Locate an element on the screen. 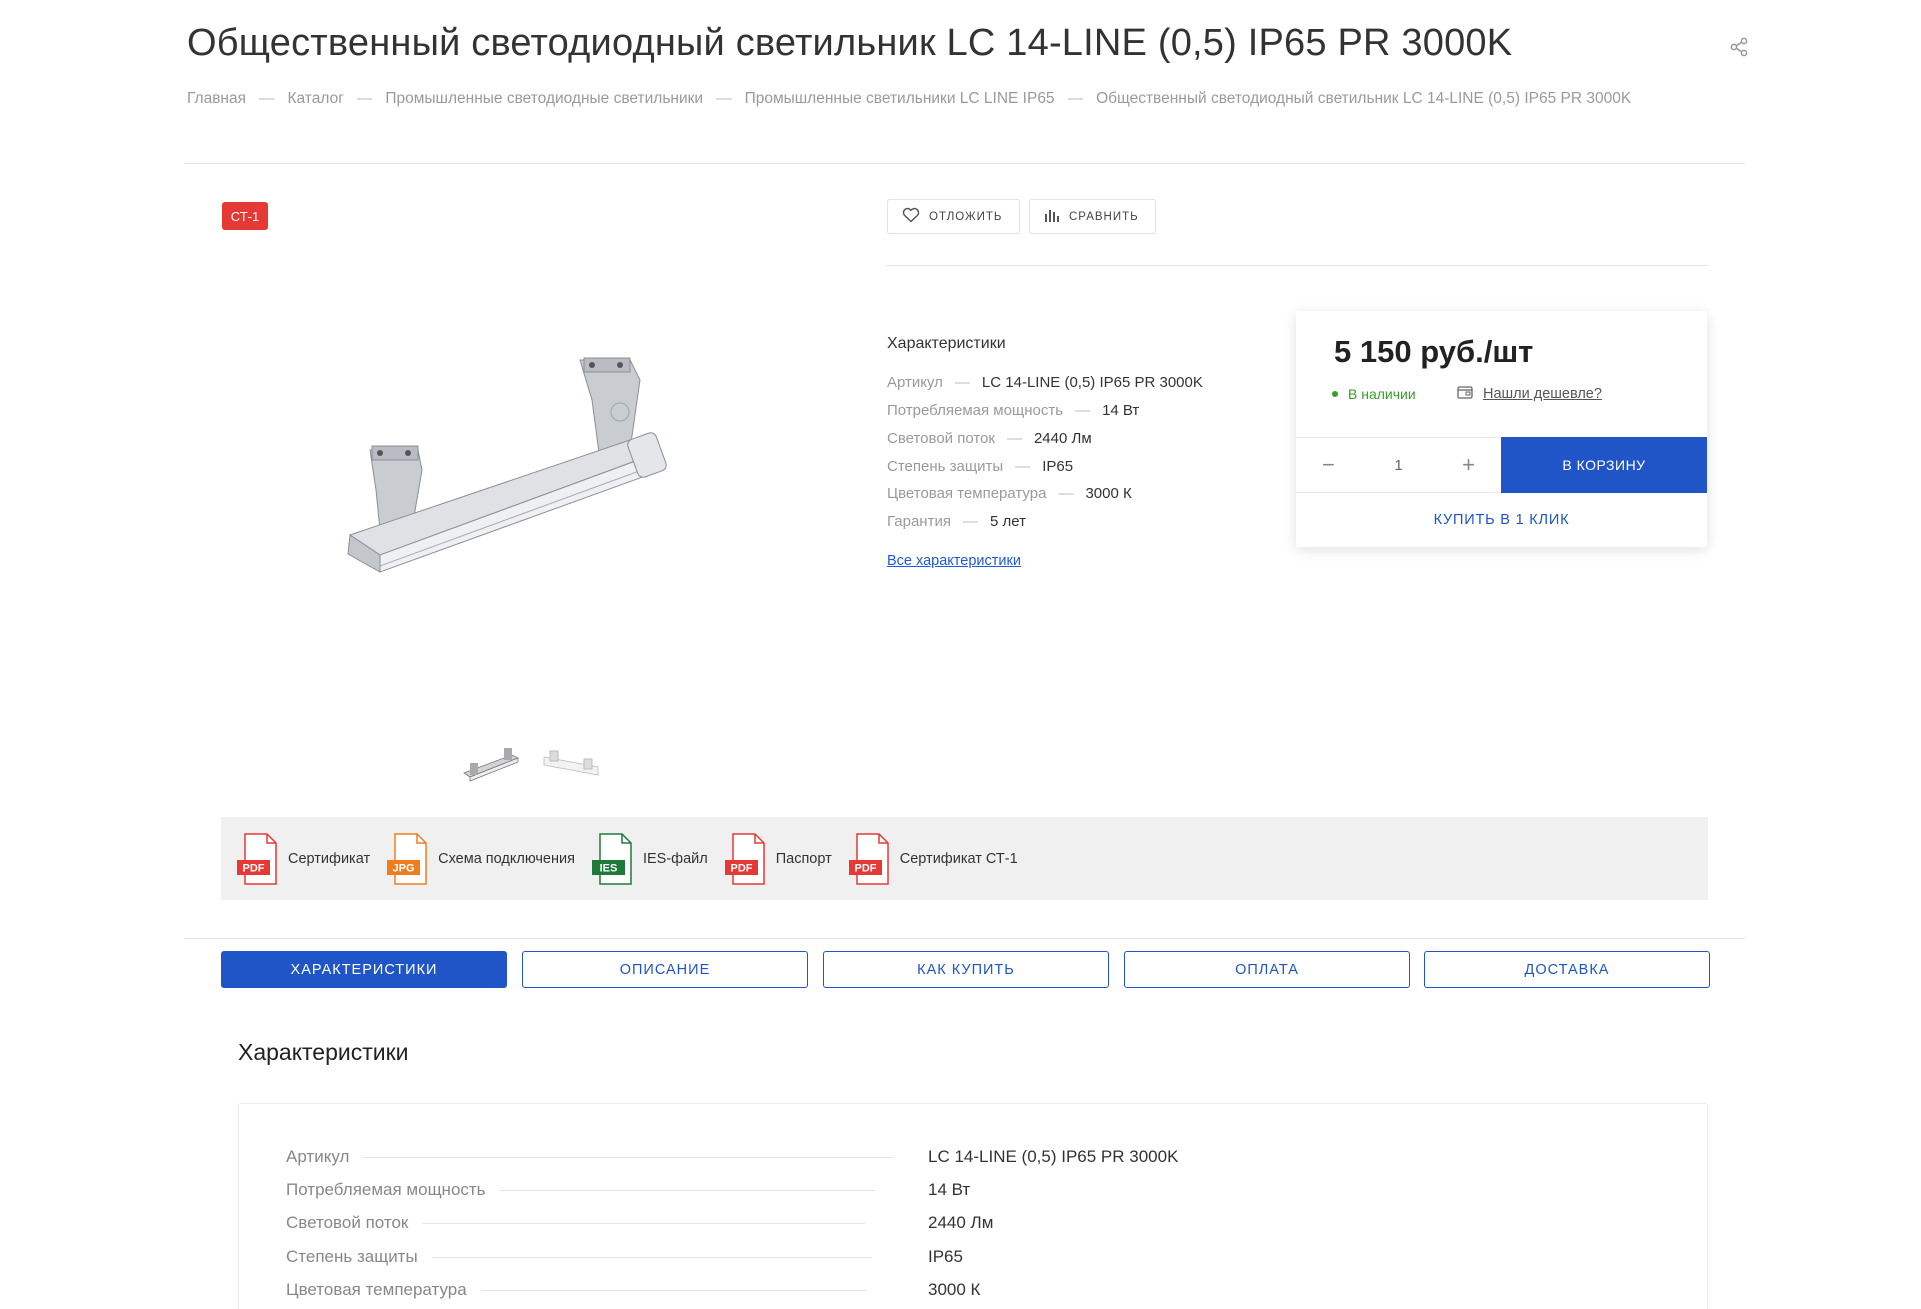 The image size is (1921, 1309). price: 5 150 руб./шт is located at coordinates (1434, 351).